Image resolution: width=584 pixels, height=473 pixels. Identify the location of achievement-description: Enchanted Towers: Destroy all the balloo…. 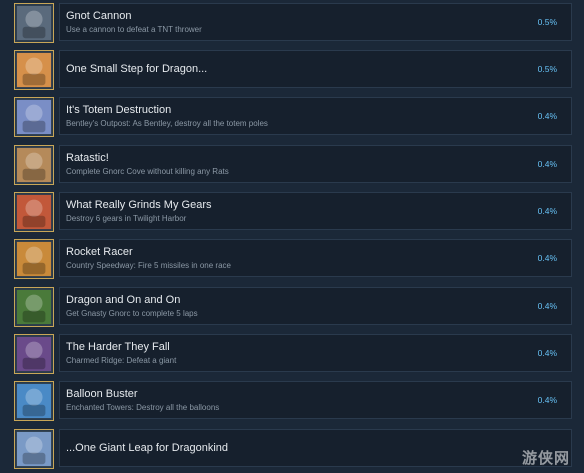
(143, 407).